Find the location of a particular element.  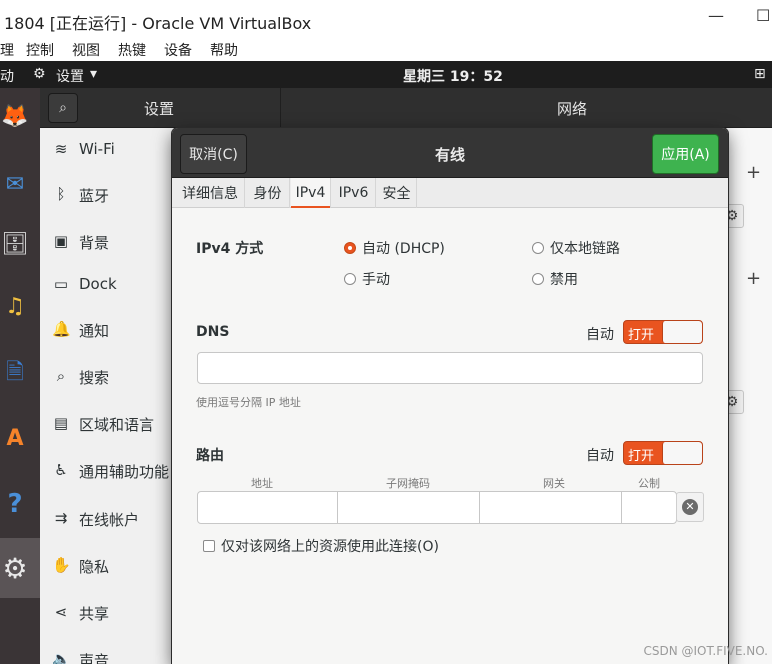

online-accounts-icon: ⇉ is located at coordinates (61, 518).